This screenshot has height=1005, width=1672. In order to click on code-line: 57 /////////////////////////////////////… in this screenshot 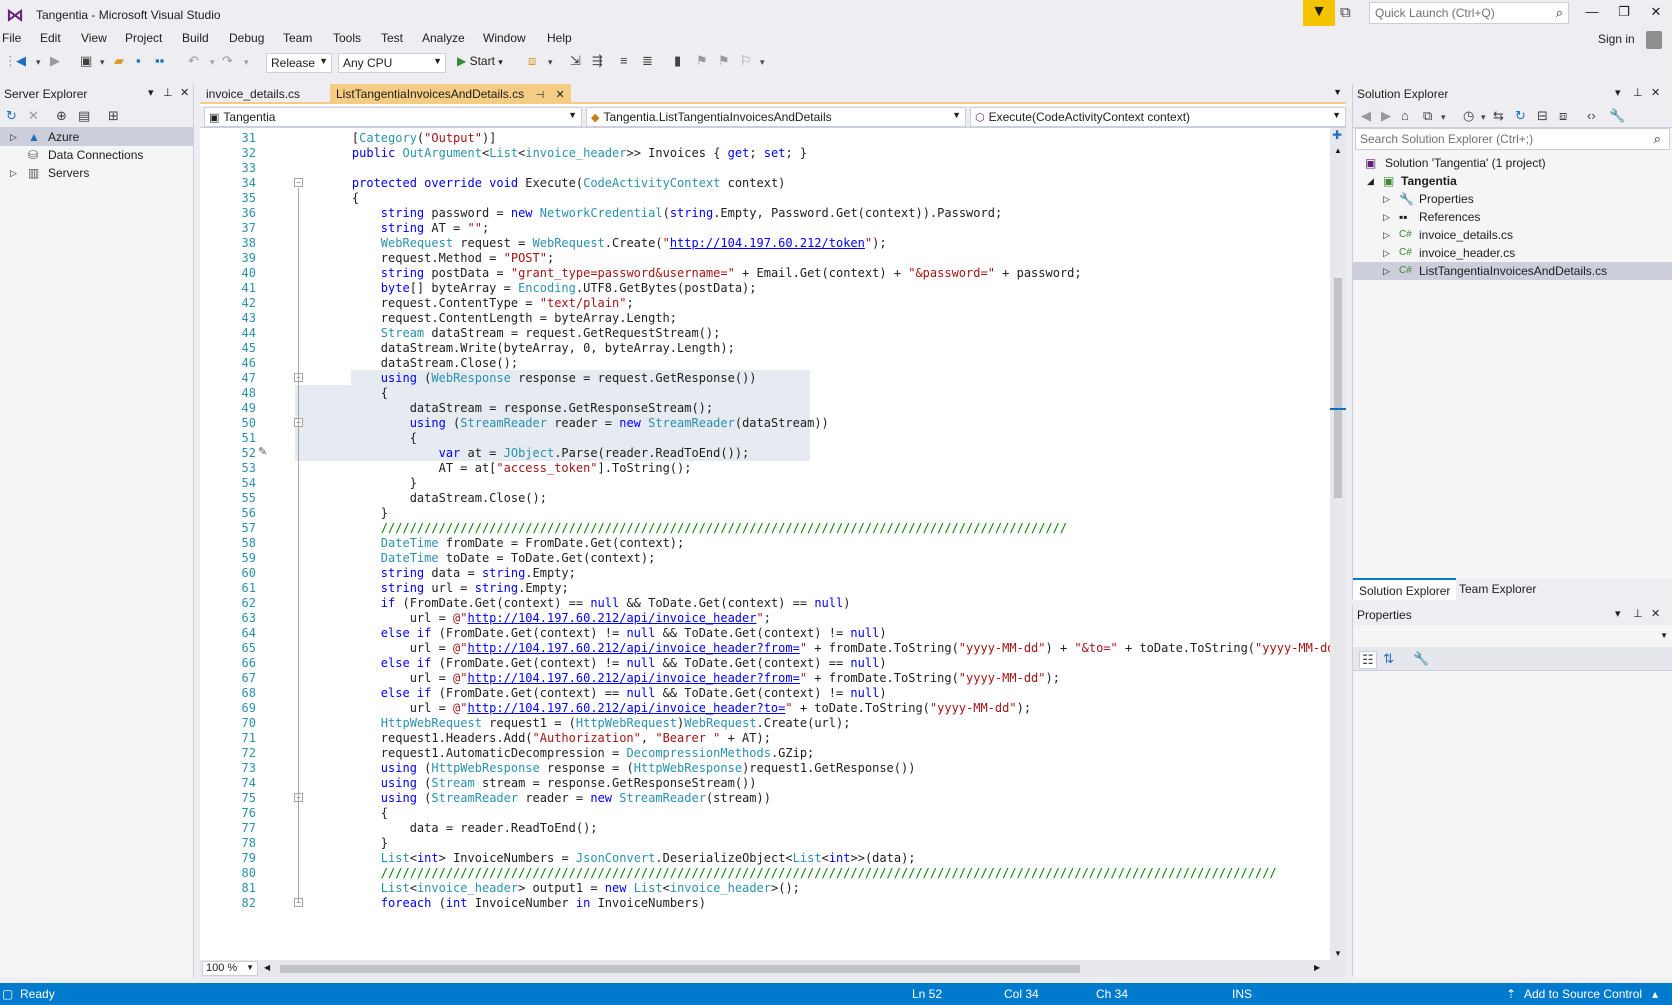, I will do `click(765, 528)`.